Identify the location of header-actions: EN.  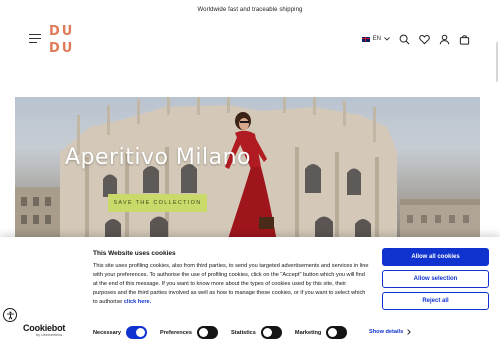
(415, 39).